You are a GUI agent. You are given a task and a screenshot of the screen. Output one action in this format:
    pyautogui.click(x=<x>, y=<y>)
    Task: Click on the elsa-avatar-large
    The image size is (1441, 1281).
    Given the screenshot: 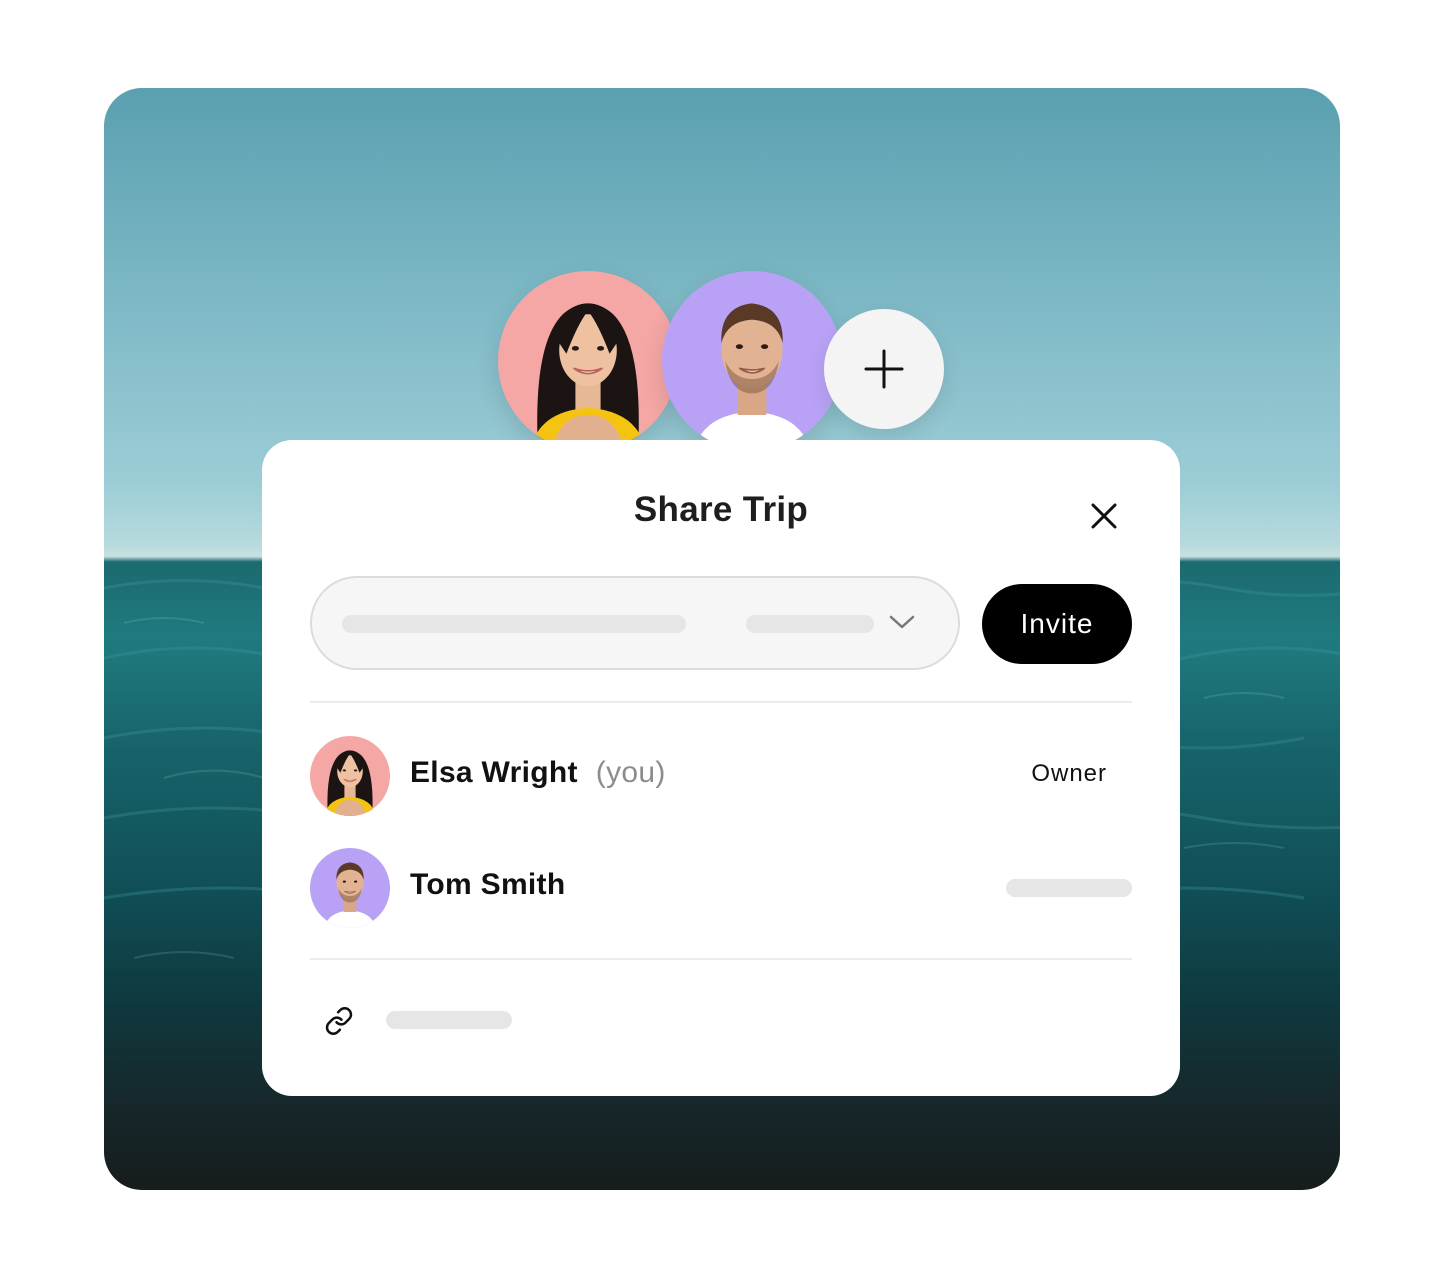 What is the action you would take?
    pyautogui.click(x=588, y=361)
    